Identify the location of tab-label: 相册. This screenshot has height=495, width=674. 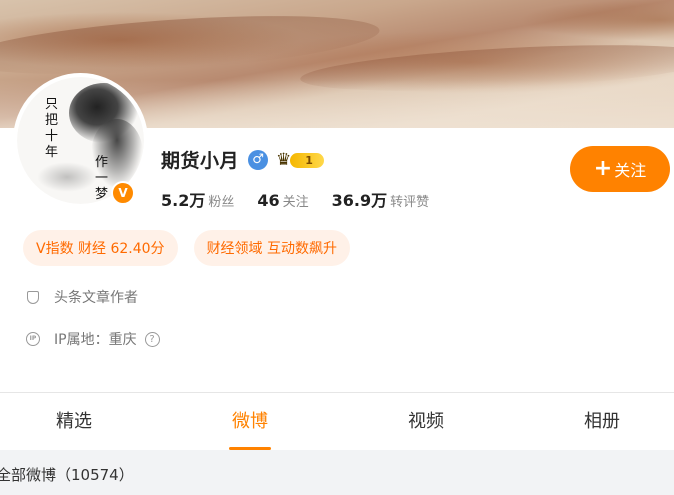
(602, 421).